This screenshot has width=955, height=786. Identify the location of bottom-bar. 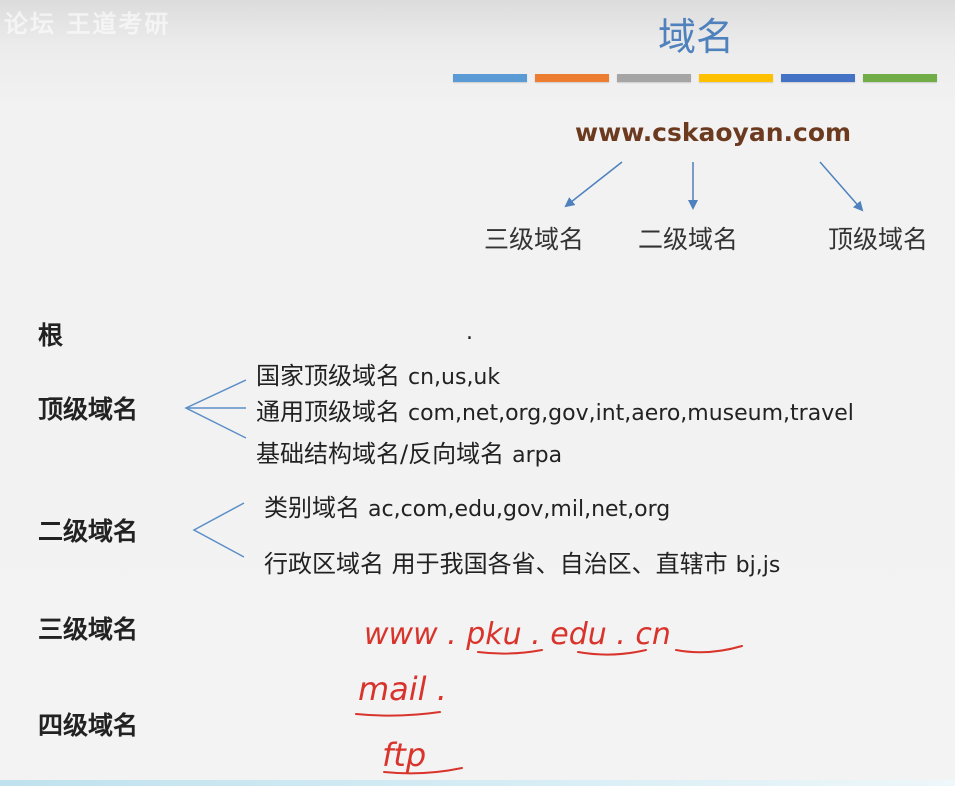
(477, 783).